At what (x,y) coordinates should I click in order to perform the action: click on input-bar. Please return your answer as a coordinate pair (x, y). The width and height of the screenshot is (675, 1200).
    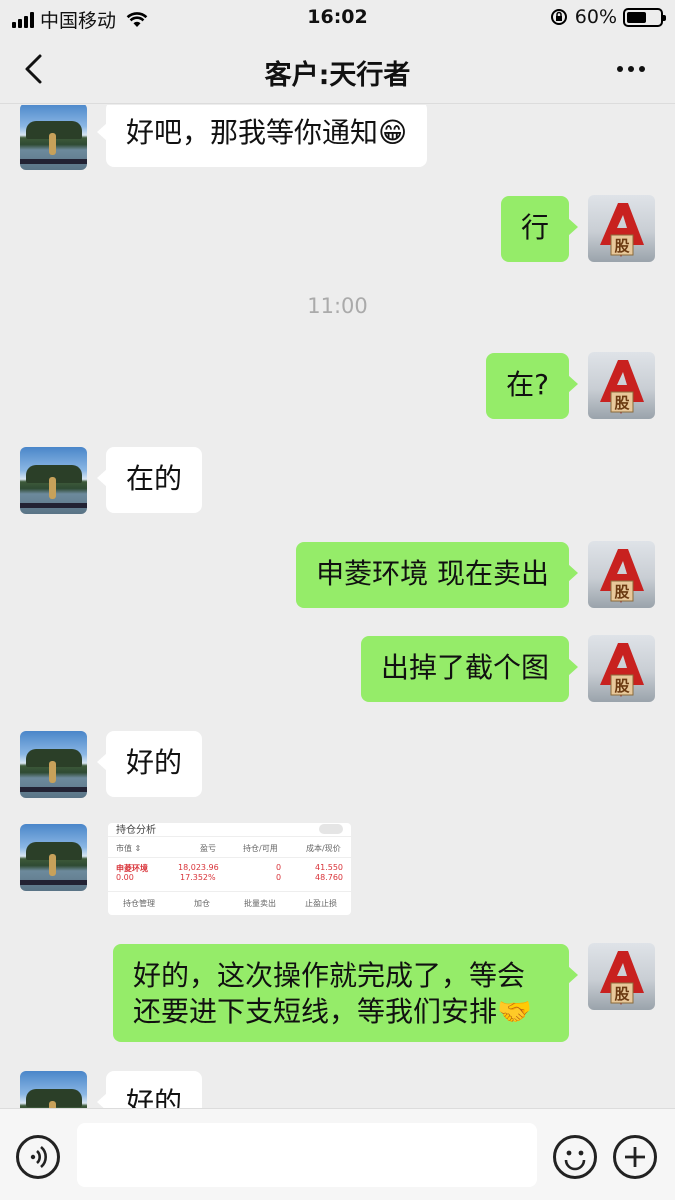
    Looking at the image, I should click on (337, 1154).